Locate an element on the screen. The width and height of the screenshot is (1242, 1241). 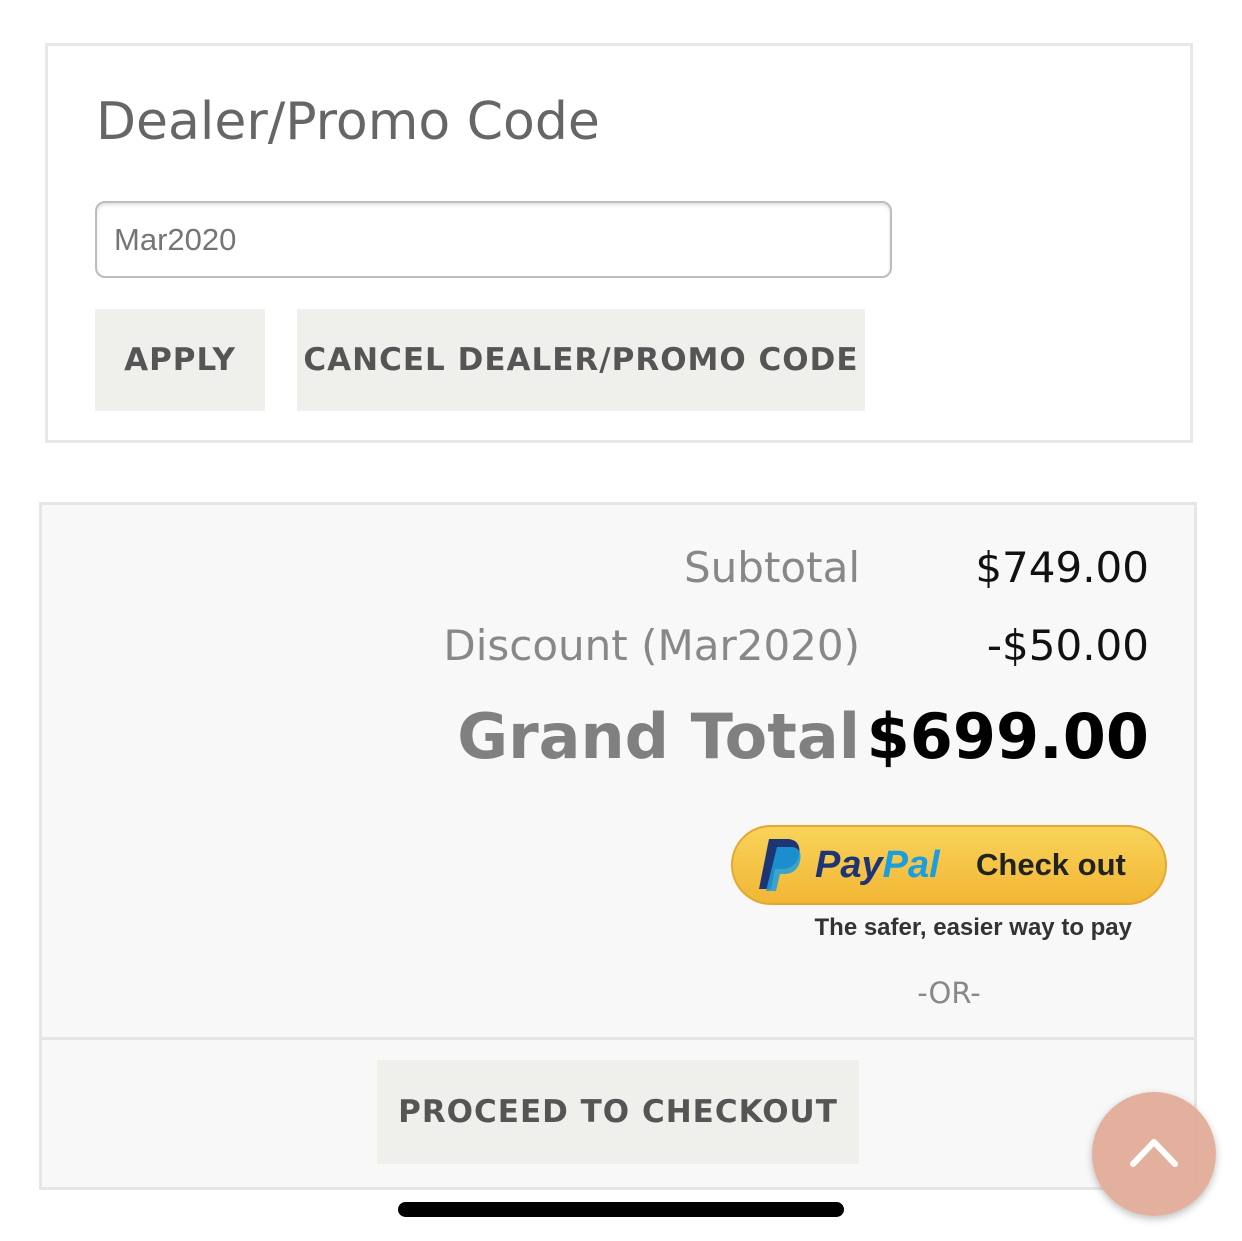
paypal-wordmark: PayPal is located at coordinates (877, 865).